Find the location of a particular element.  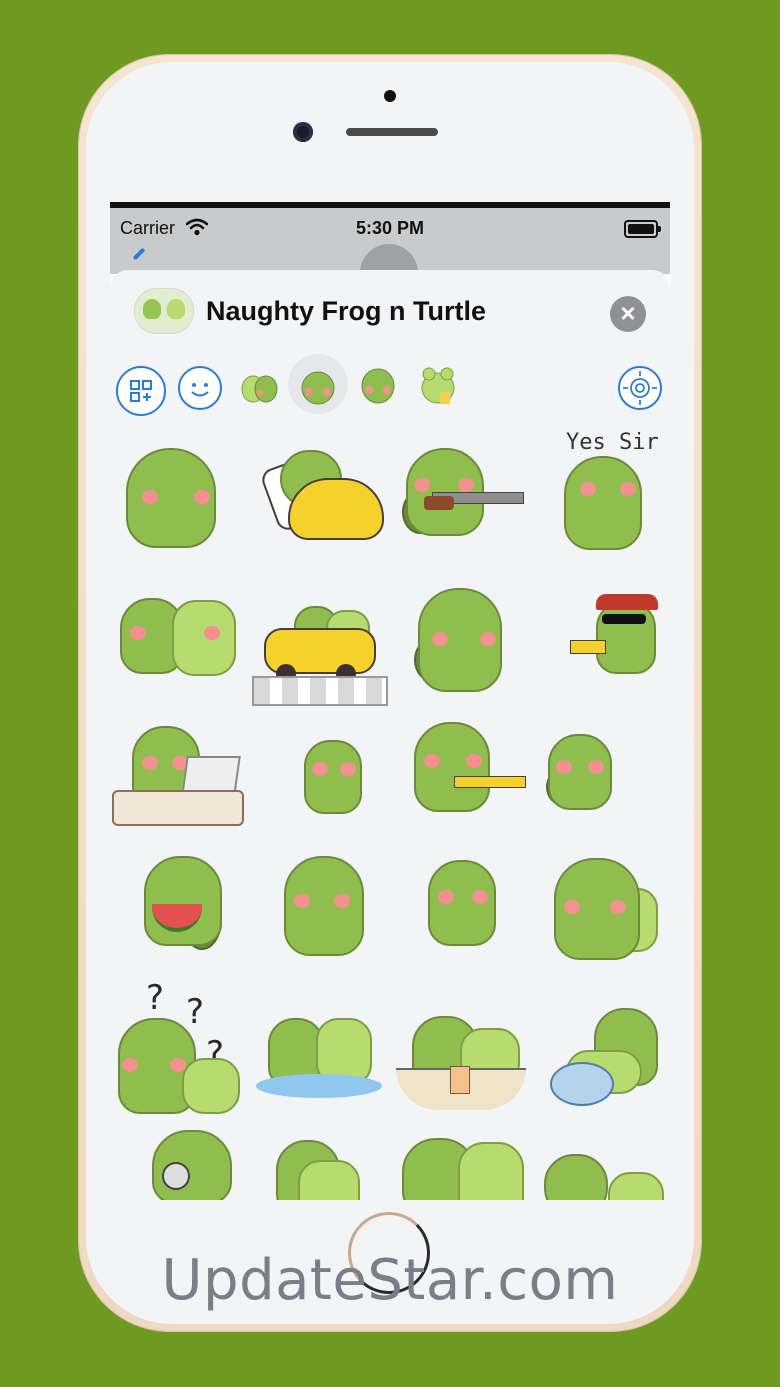

sticker-turtle-cheer is located at coordinates (601, 785).